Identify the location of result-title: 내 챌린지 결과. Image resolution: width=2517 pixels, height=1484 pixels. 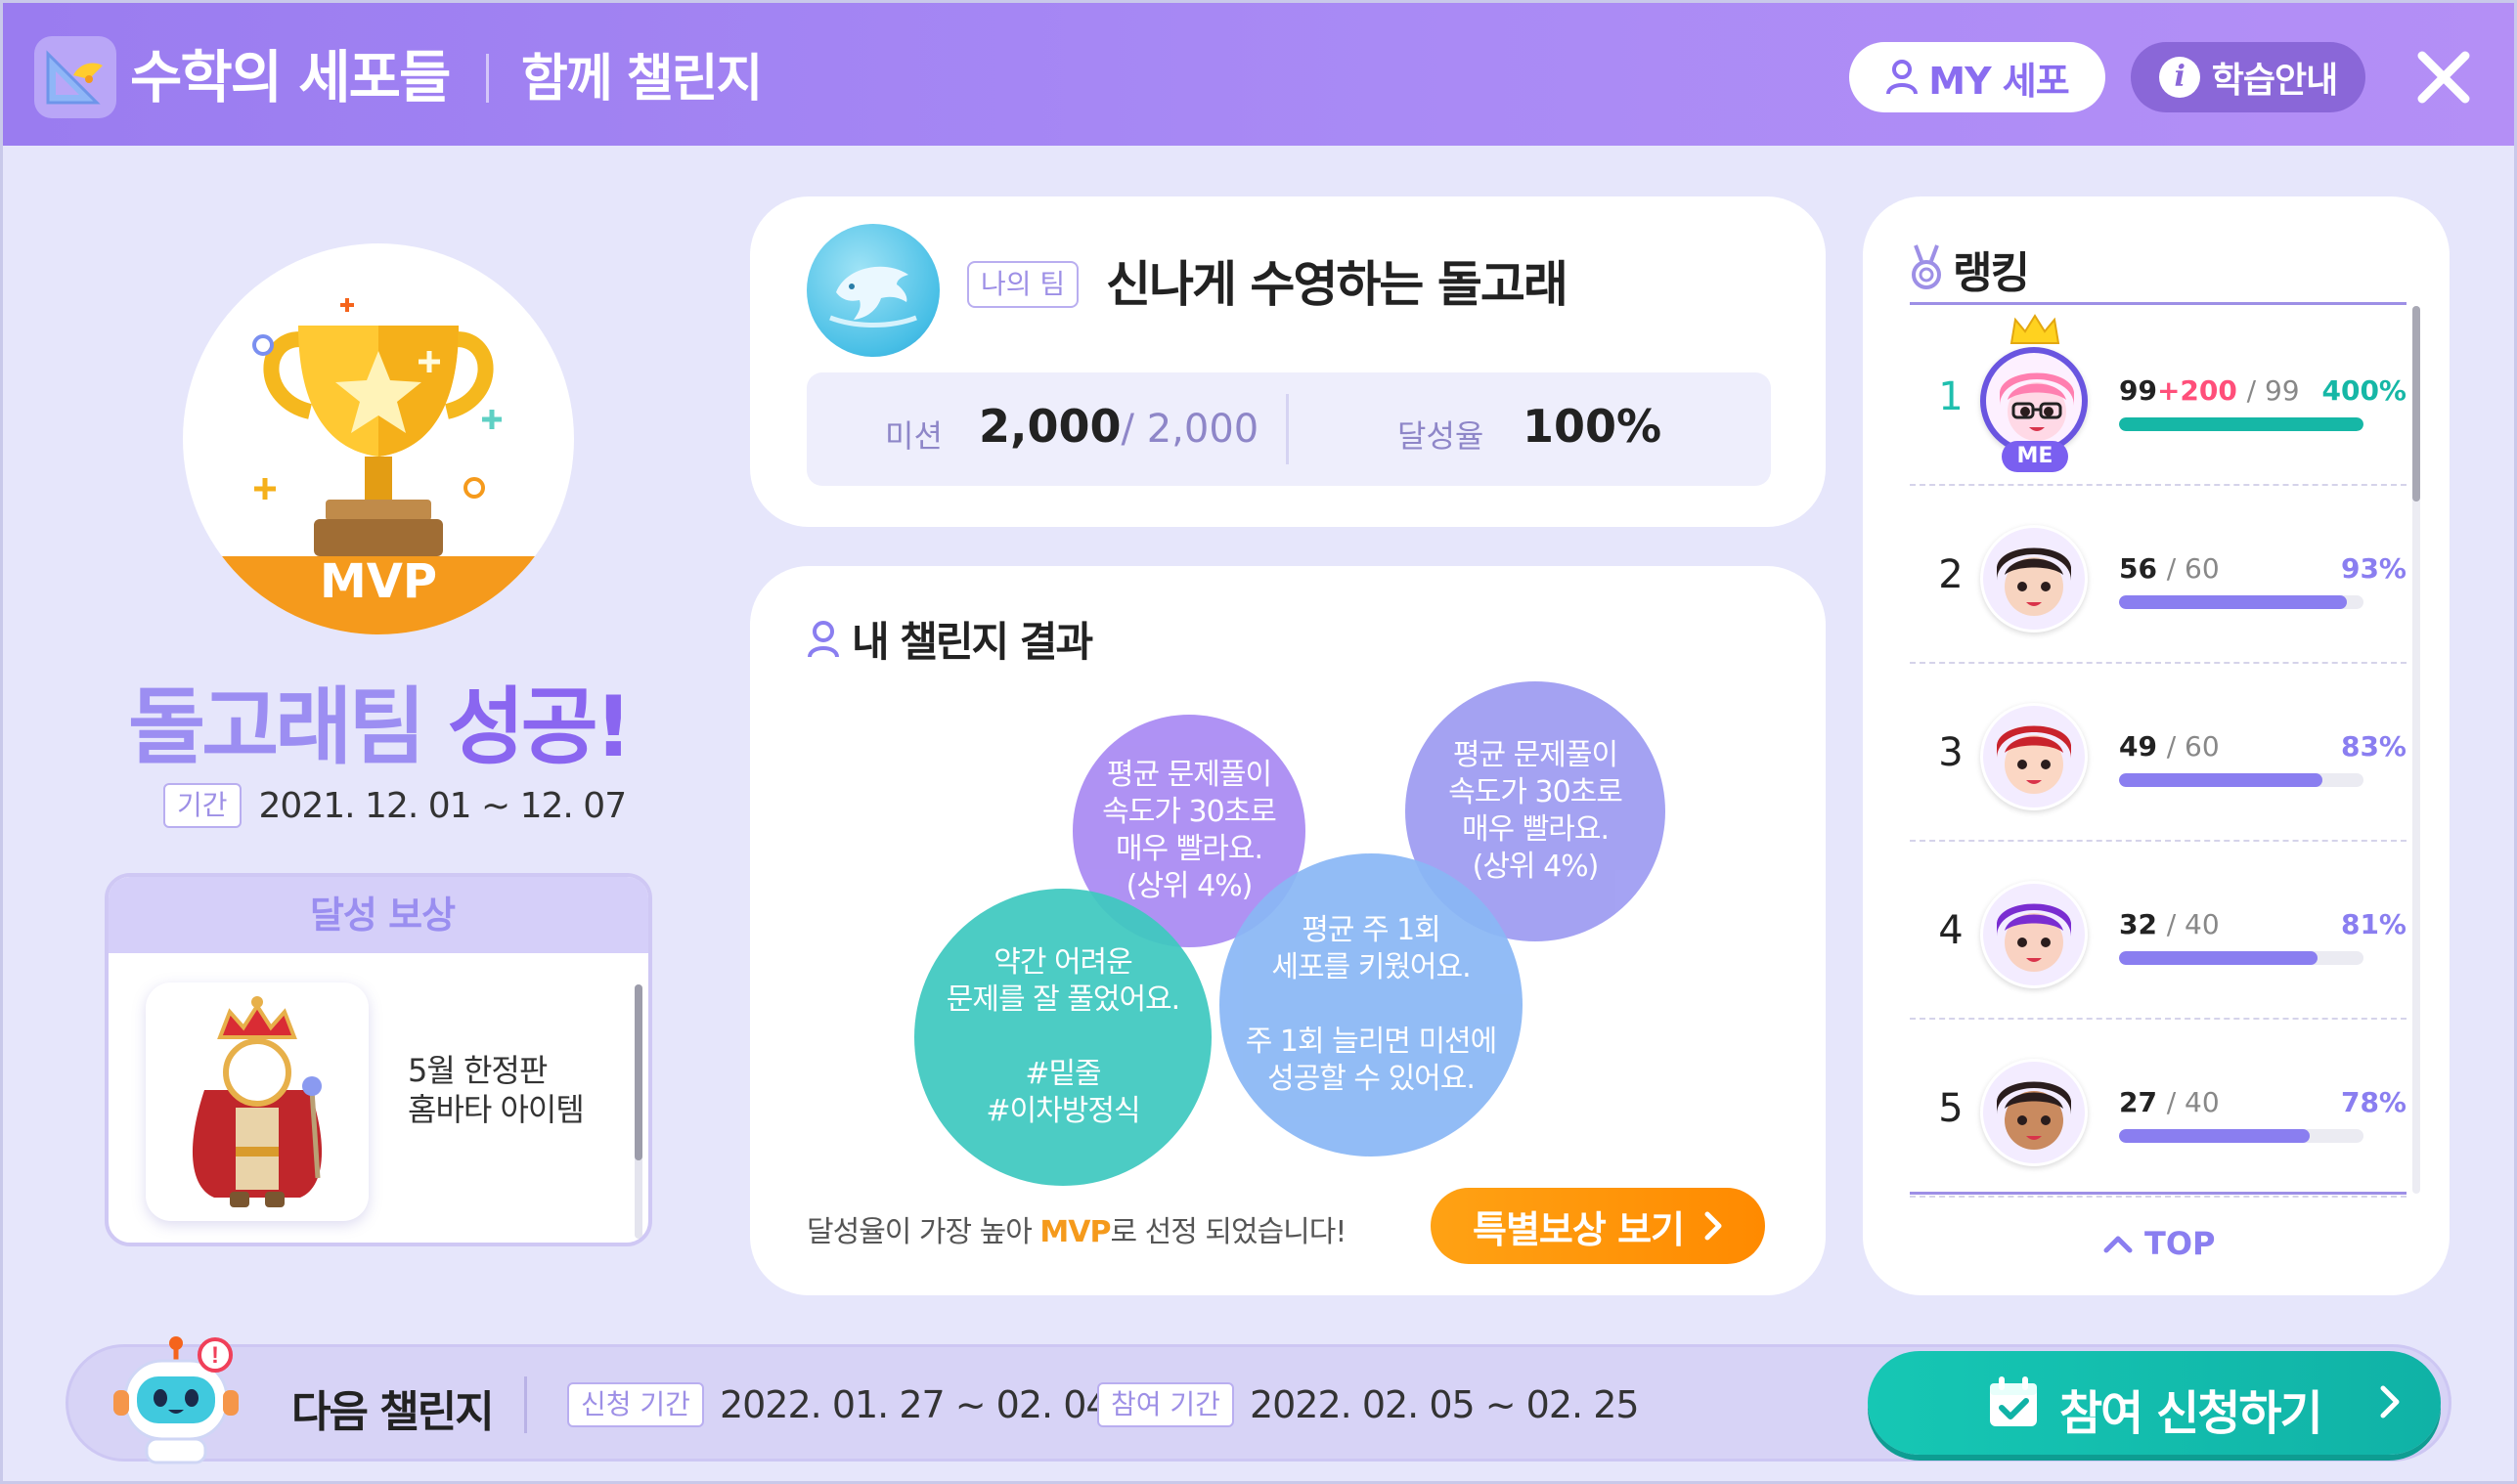
(950, 639).